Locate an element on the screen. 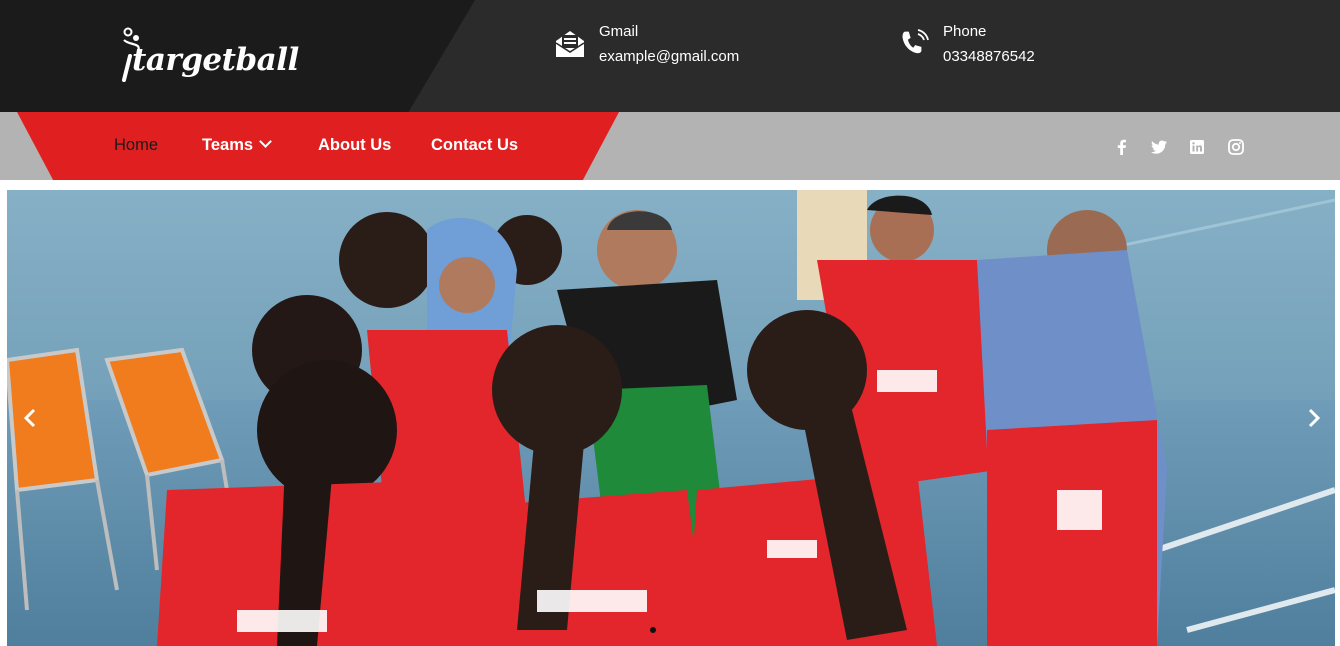 The height and width of the screenshot is (646, 1340). slider-dot-active is located at coordinates (653, 630).